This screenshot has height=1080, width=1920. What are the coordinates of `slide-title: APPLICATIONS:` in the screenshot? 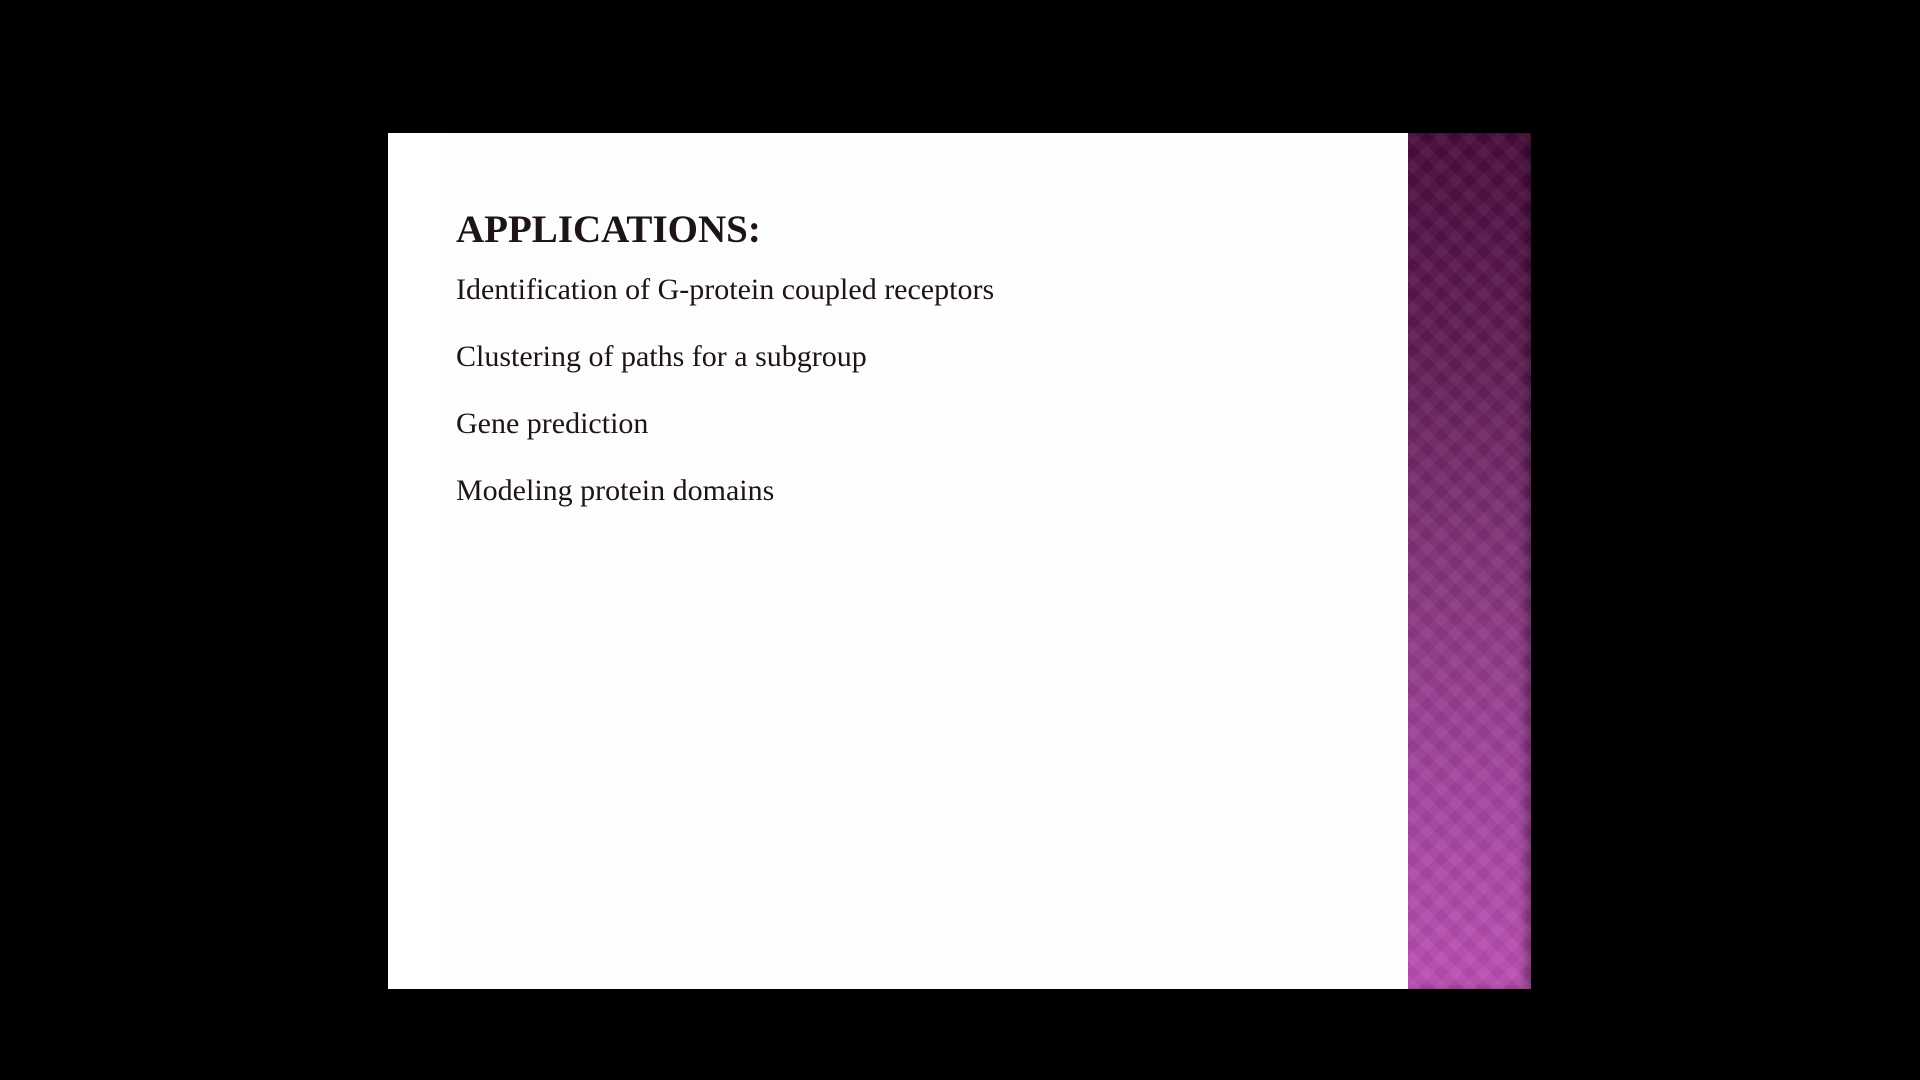 It's located at (608, 229).